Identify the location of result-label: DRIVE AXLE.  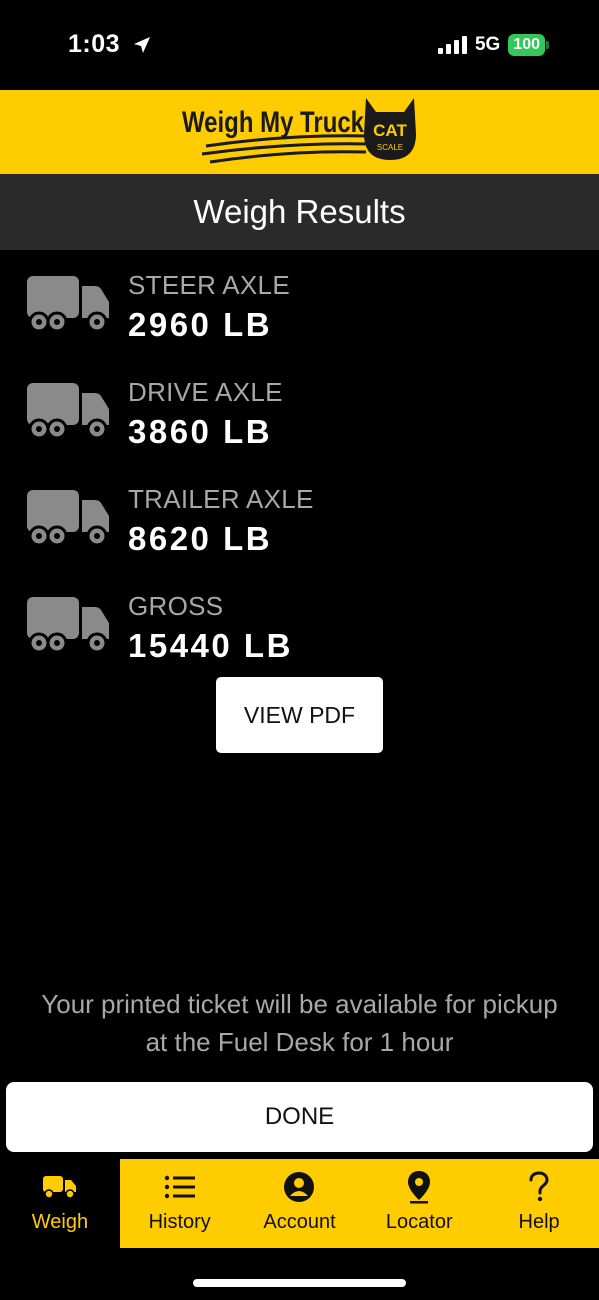
(205, 392).